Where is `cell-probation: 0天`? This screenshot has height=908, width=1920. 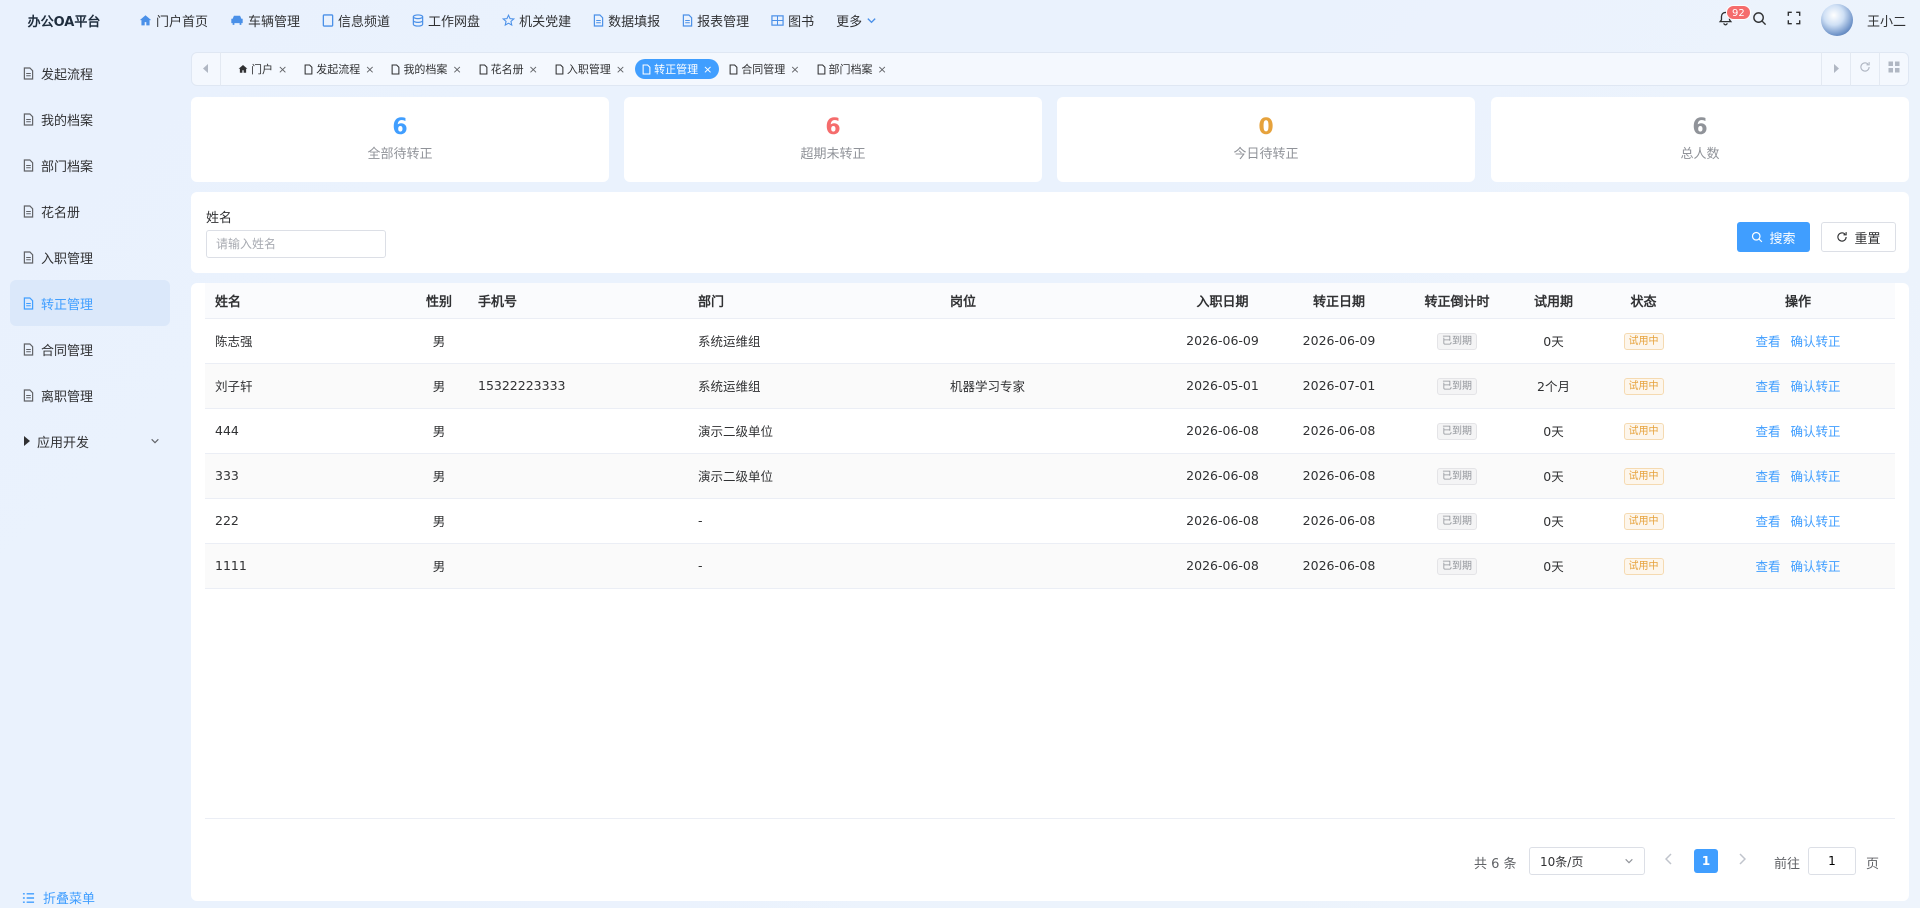 cell-probation: 0天 is located at coordinates (1553, 566).